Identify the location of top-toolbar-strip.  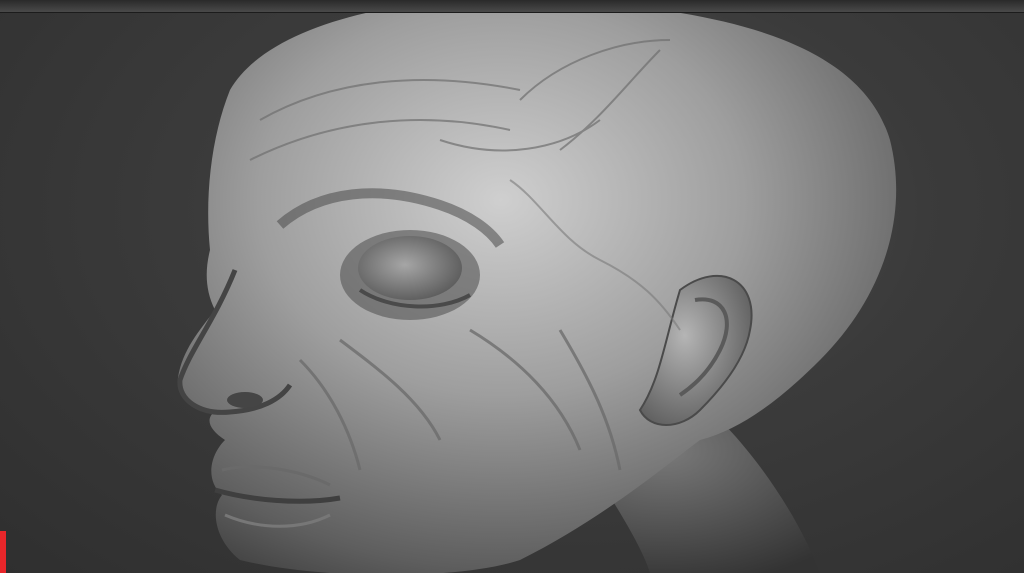
(512, 6).